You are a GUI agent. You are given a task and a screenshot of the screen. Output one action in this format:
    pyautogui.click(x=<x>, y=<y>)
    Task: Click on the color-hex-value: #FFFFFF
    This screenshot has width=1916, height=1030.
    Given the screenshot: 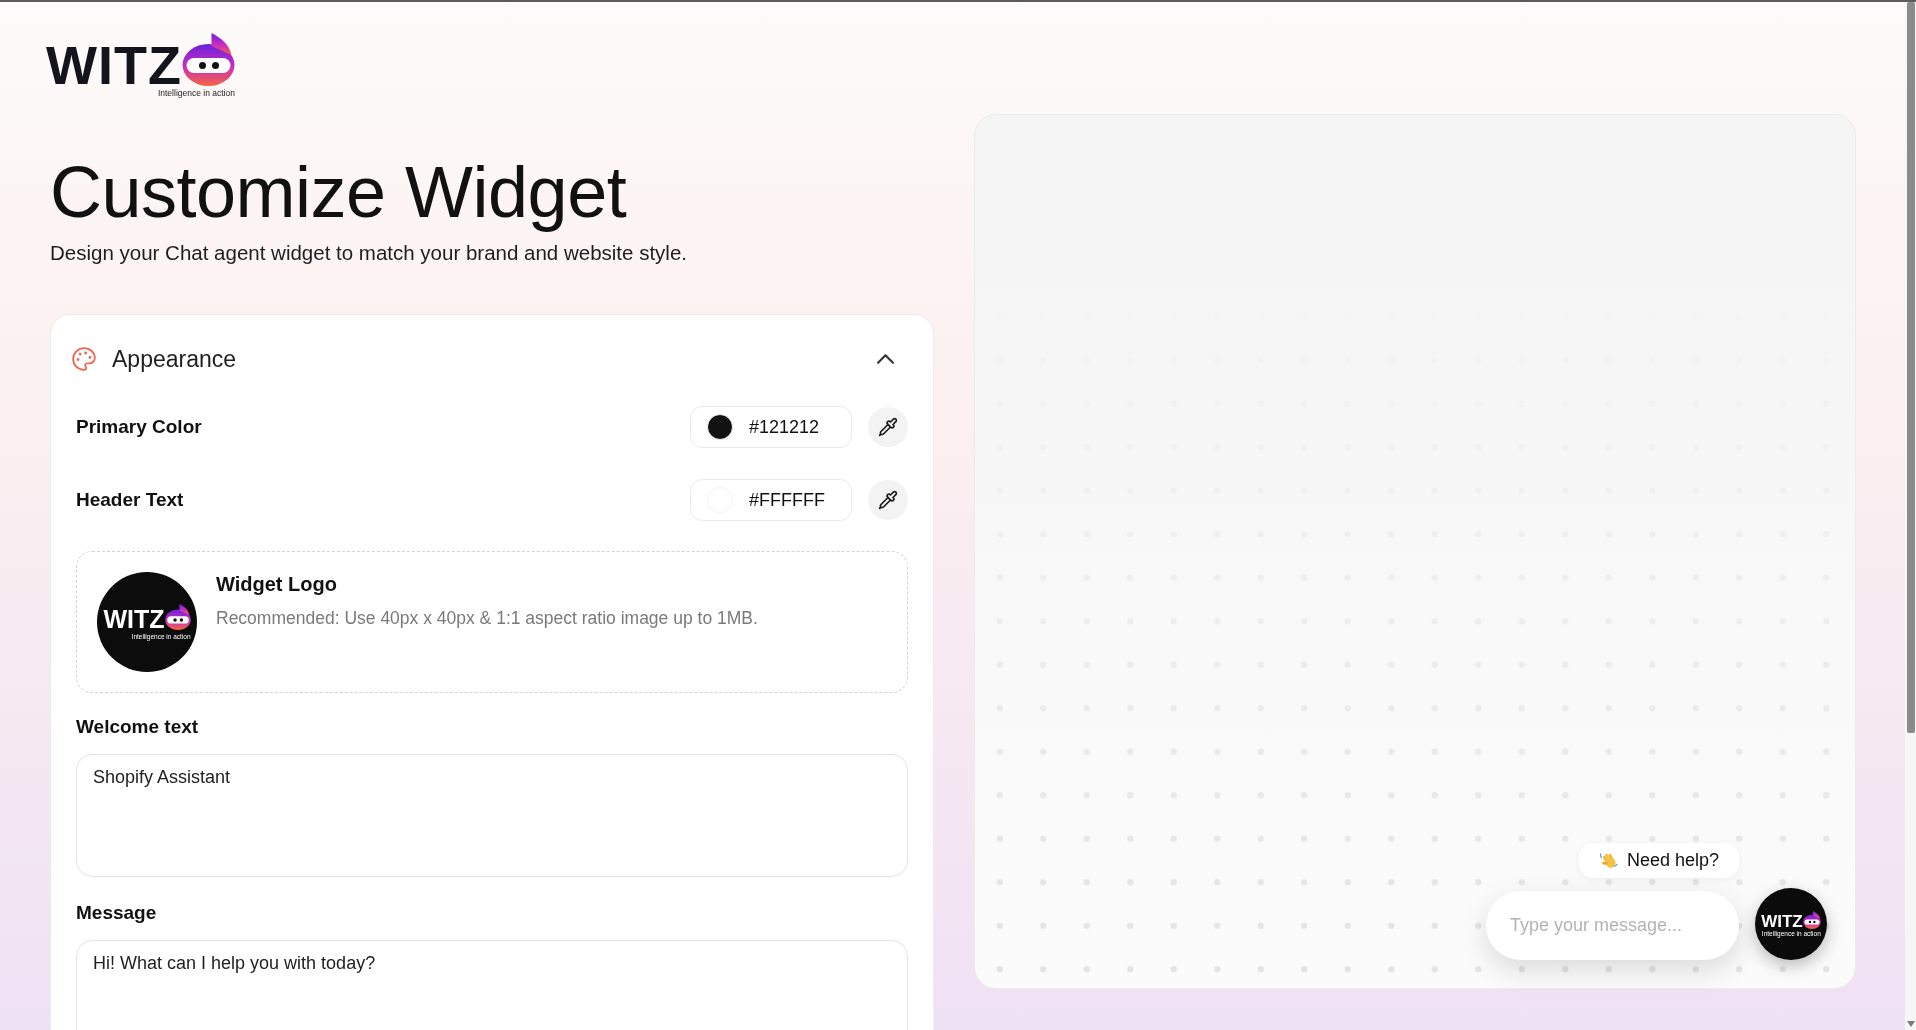 What is the action you would take?
    pyautogui.click(x=787, y=500)
    